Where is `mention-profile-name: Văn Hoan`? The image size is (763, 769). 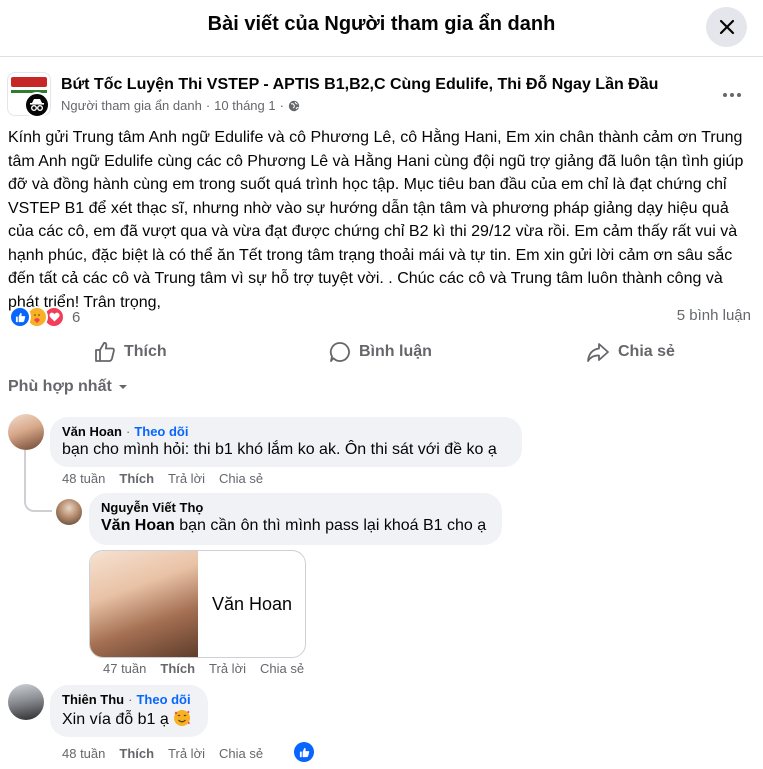 mention-profile-name: Văn Hoan is located at coordinates (252, 604).